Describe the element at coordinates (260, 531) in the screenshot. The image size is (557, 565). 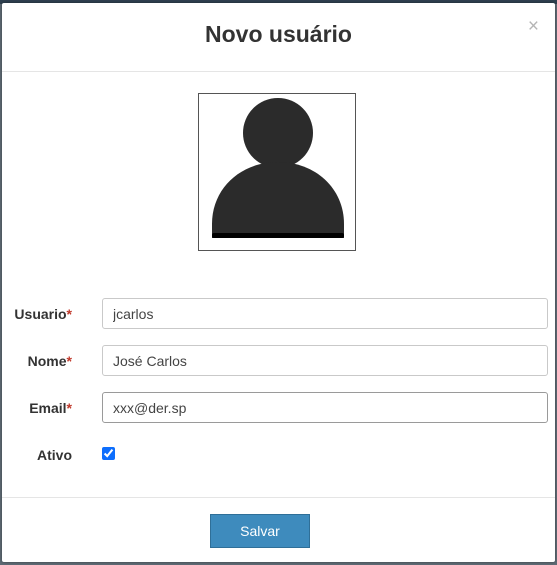
I see `save-button: Salvar` at that location.